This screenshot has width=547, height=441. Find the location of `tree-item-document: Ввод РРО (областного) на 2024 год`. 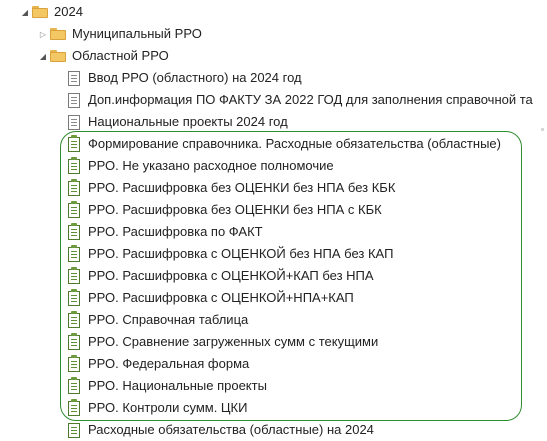

tree-item-document: Ввод РРО (областного) на 2024 год is located at coordinates (185, 78).